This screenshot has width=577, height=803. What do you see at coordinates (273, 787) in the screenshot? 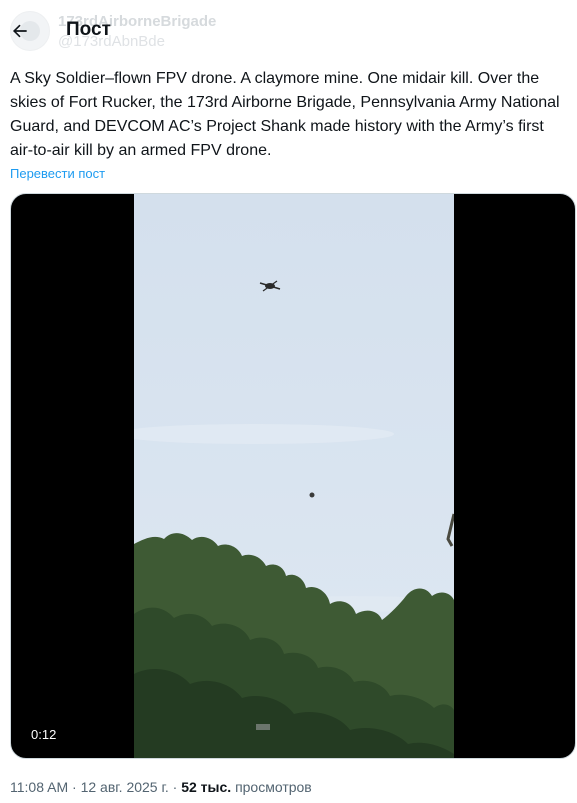
I see `views-label: просмотров` at bounding box center [273, 787].